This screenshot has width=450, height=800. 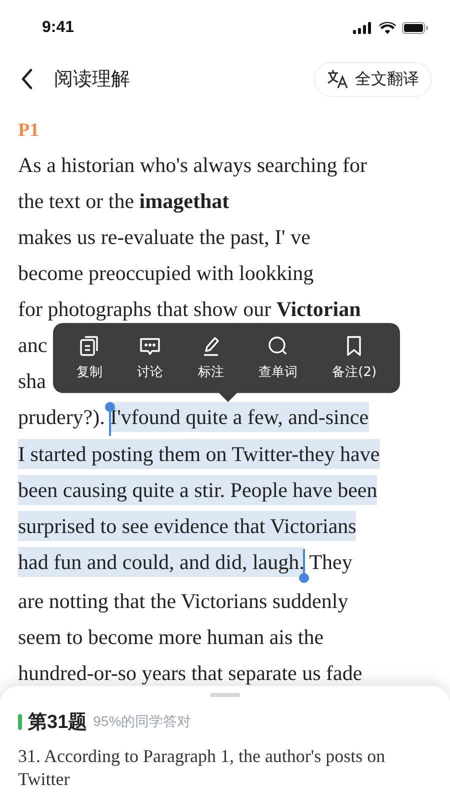 I want to click on battery-icon, so click(x=415, y=28).